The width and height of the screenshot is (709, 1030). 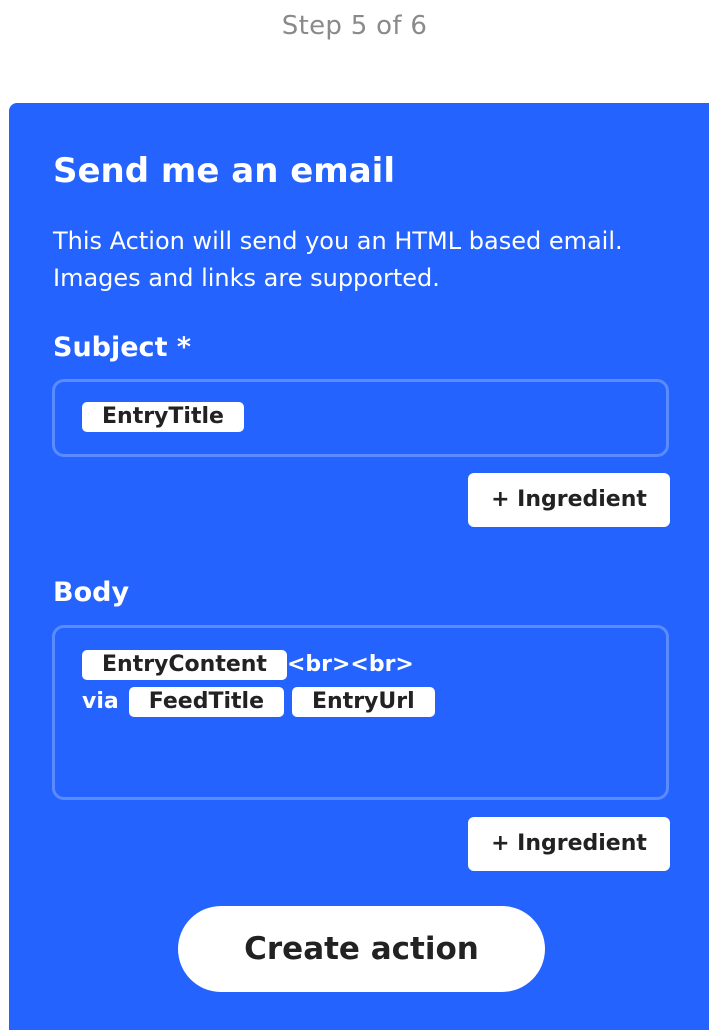 I want to click on body-label: Body, so click(x=91, y=592).